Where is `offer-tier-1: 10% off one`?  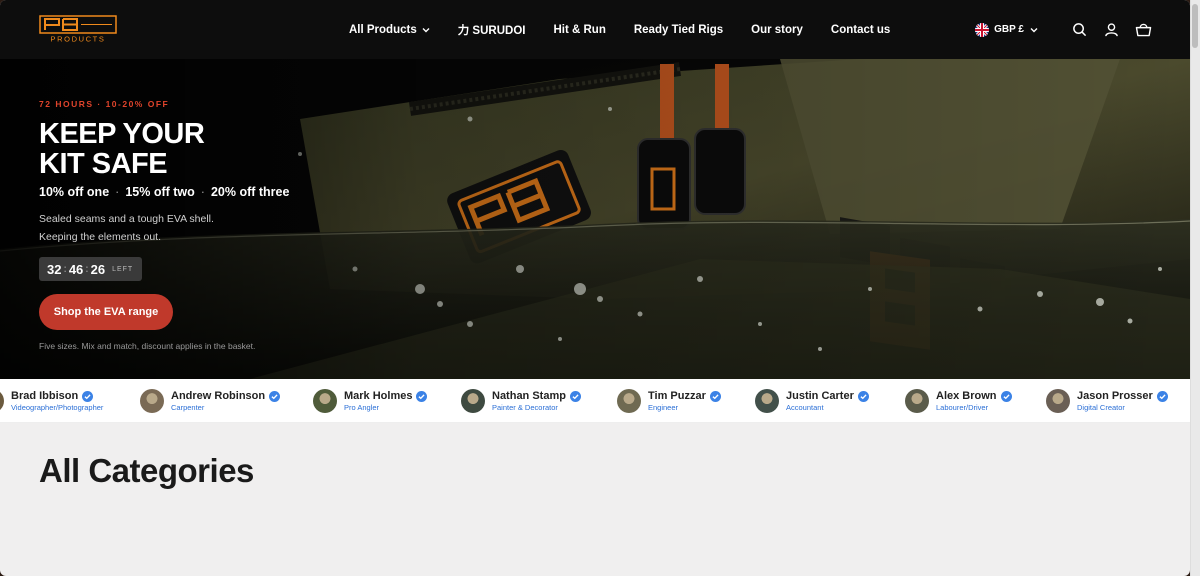 offer-tier-1: 10% off one is located at coordinates (74, 192).